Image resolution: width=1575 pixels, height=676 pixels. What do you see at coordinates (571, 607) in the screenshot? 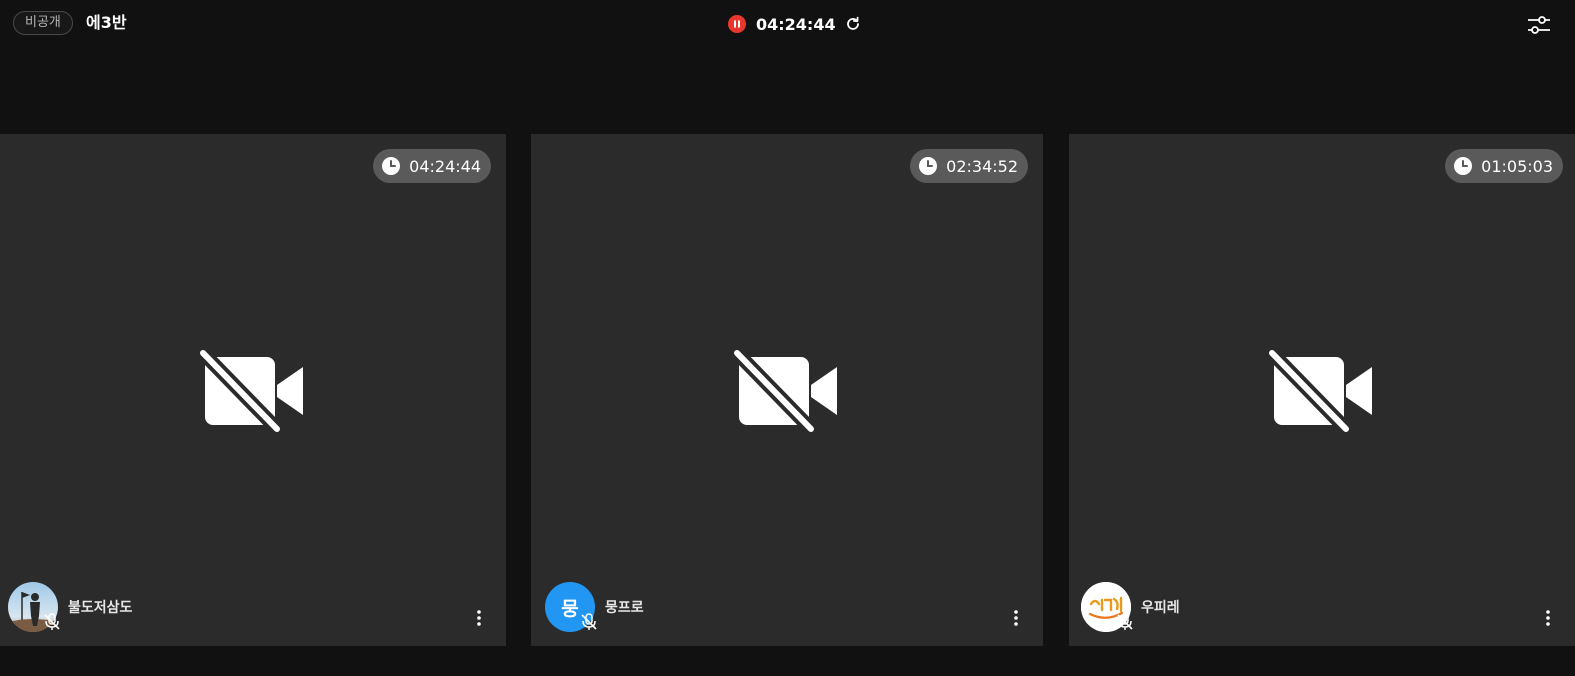
I see `avatar: 뭉` at bounding box center [571, 607].